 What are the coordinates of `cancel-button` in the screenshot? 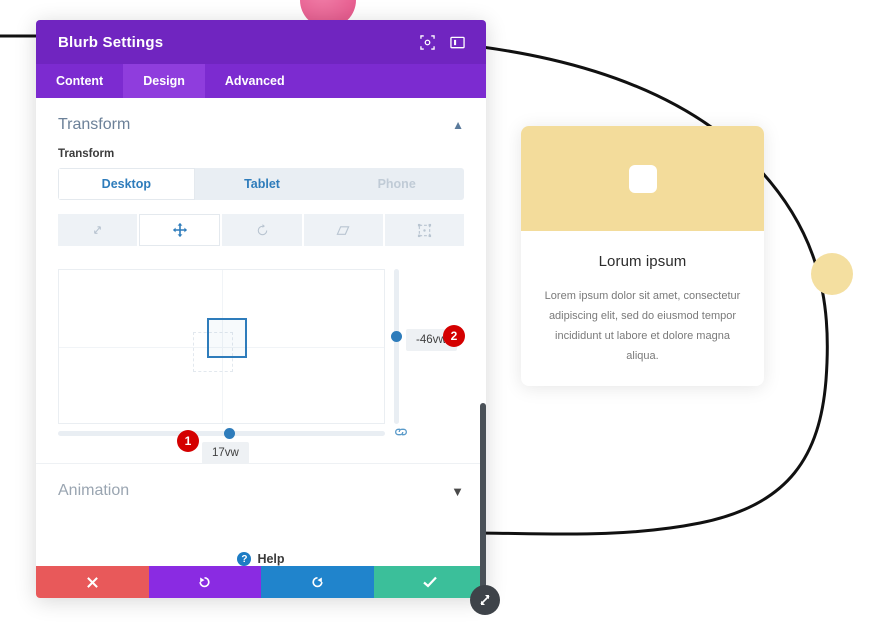 It's located at (92, 582).